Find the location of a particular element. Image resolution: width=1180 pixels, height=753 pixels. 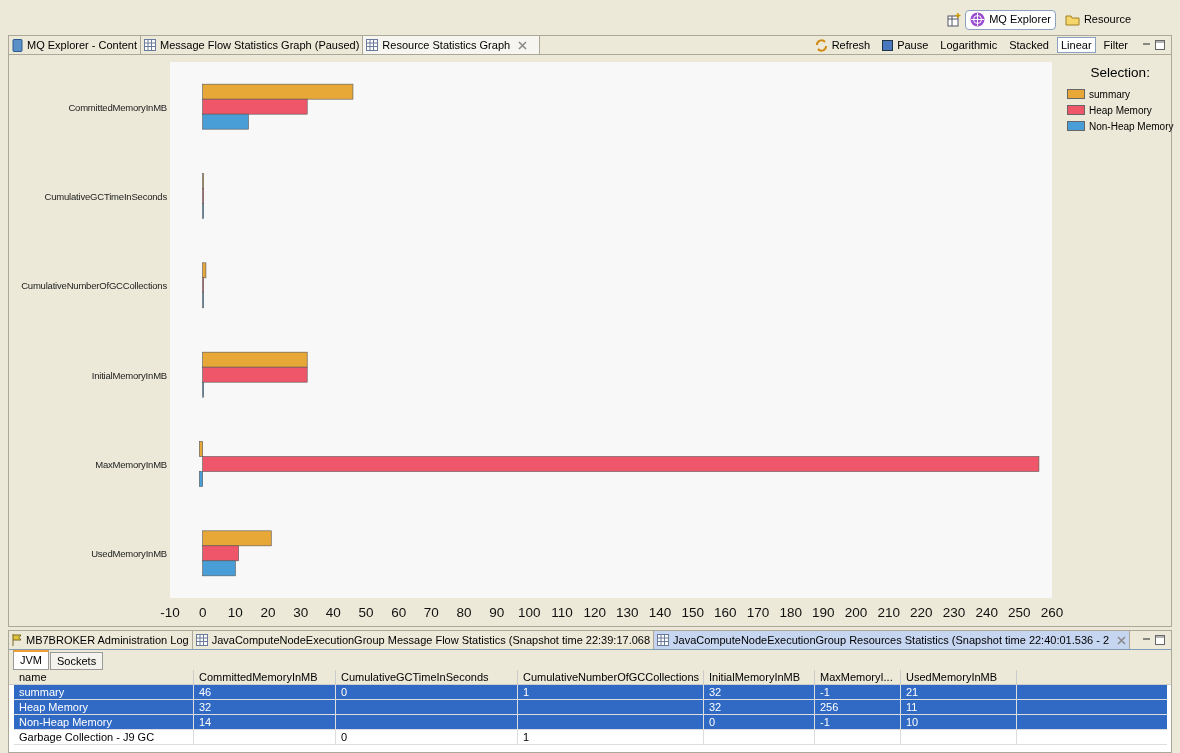

editor-tab: Message Flow Statistics Graph (Paused) is located at coordinates (252, 45).